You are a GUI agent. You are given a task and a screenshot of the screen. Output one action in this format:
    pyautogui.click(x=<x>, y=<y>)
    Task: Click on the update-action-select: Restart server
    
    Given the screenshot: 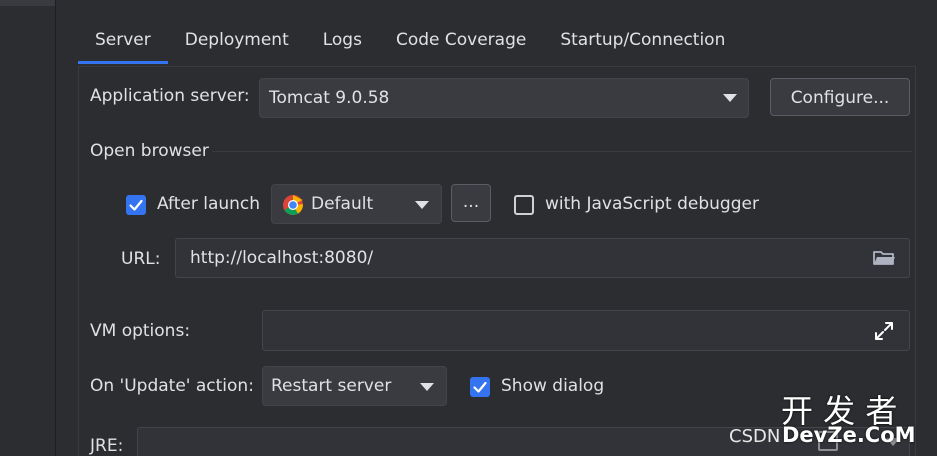 What is the action you would take?
    pyautogui.click(x=354, y=386)
    